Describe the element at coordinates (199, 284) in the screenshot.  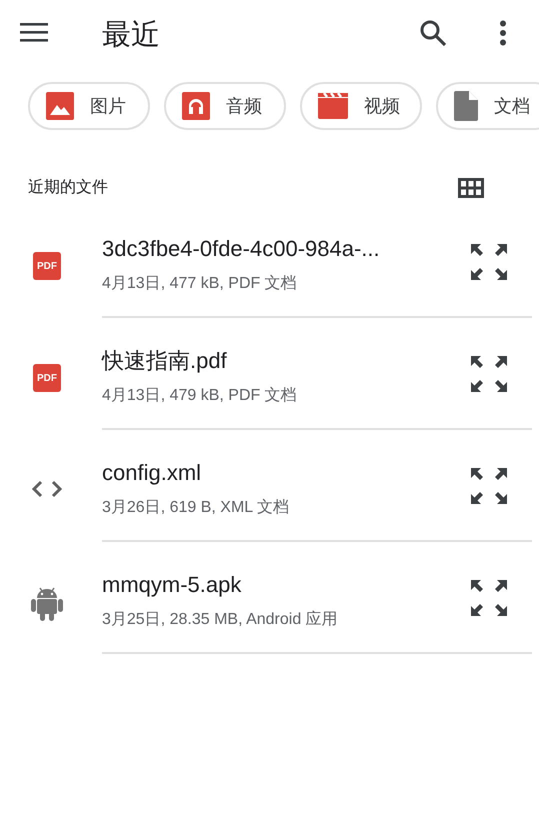
I see `file-details: 4月13日, 477 kB, PDF 文档` at that location.